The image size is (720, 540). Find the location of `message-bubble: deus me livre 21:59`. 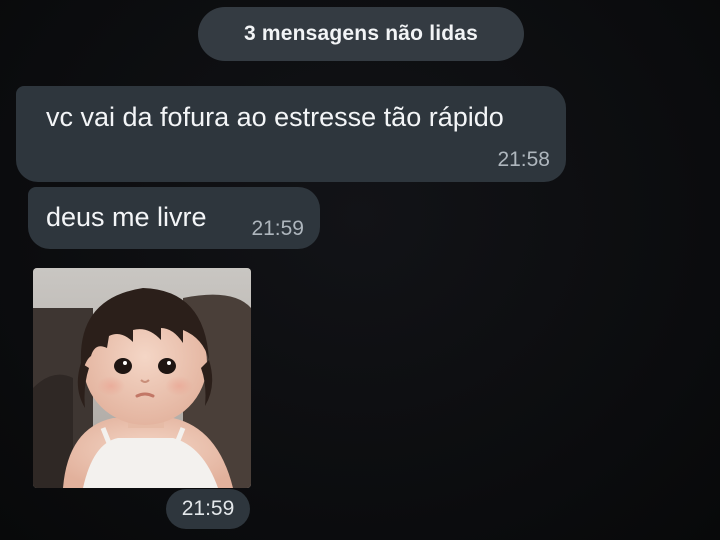

message-bubble: deus me livre 21:59 is located at coordinates (174, 218).